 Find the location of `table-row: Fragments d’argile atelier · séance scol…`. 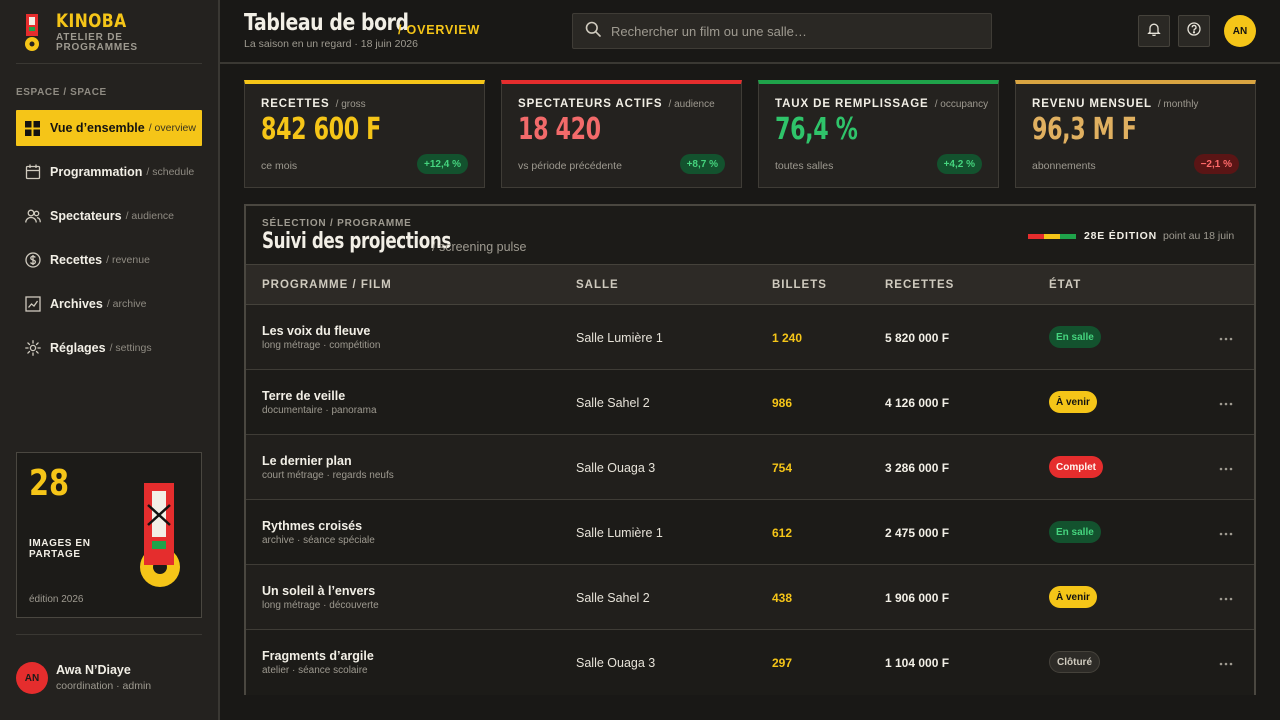

table-row: Fragments d’argile atelier · séance scol… is located at coordinates (750, 662).